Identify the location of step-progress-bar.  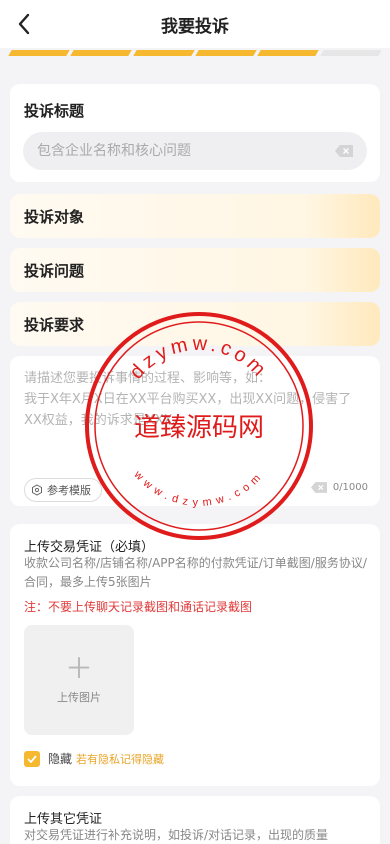
(195, 54).